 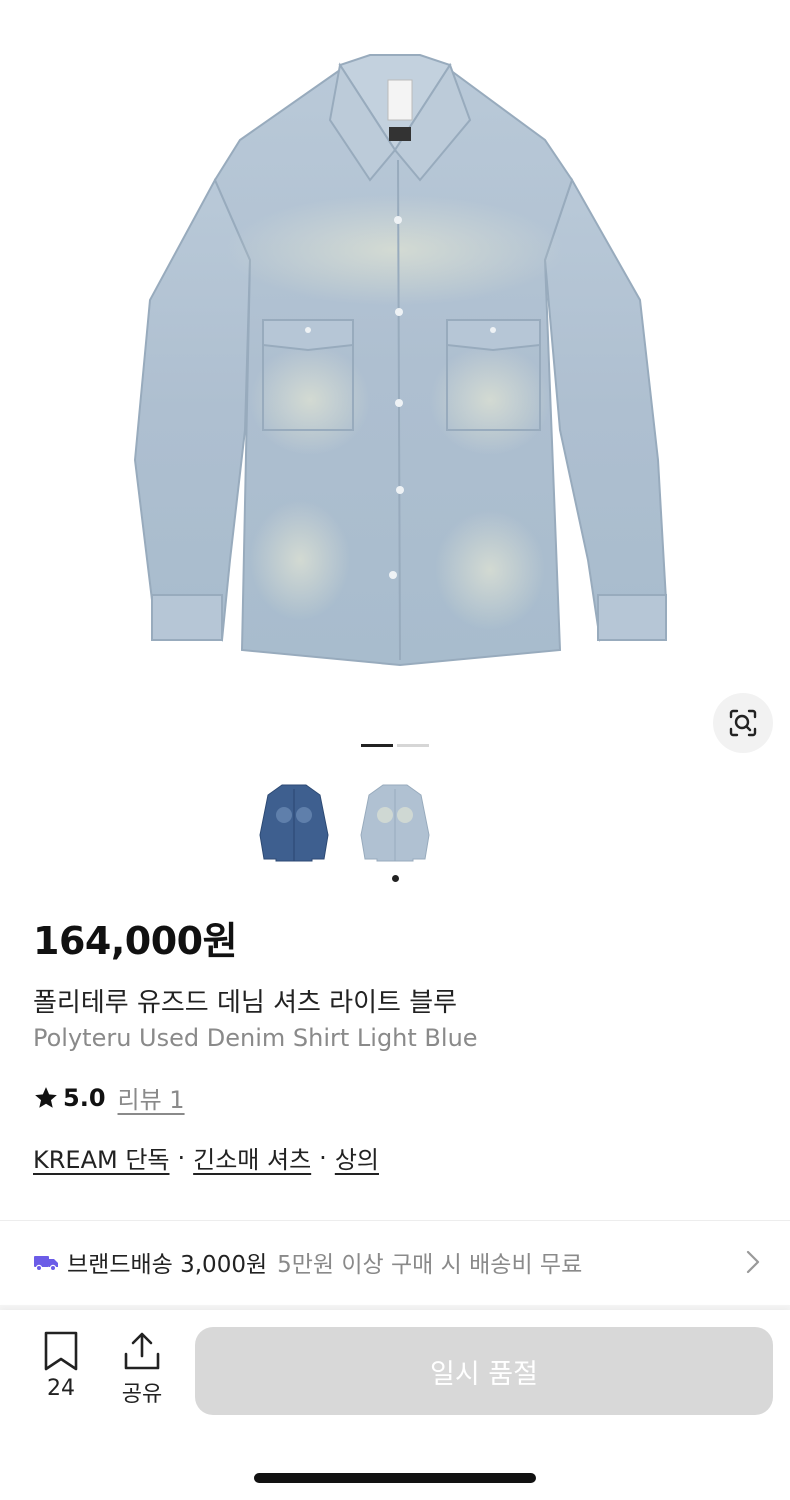 I want to click on product-price: 164,000원, so click(x=135, y=941).